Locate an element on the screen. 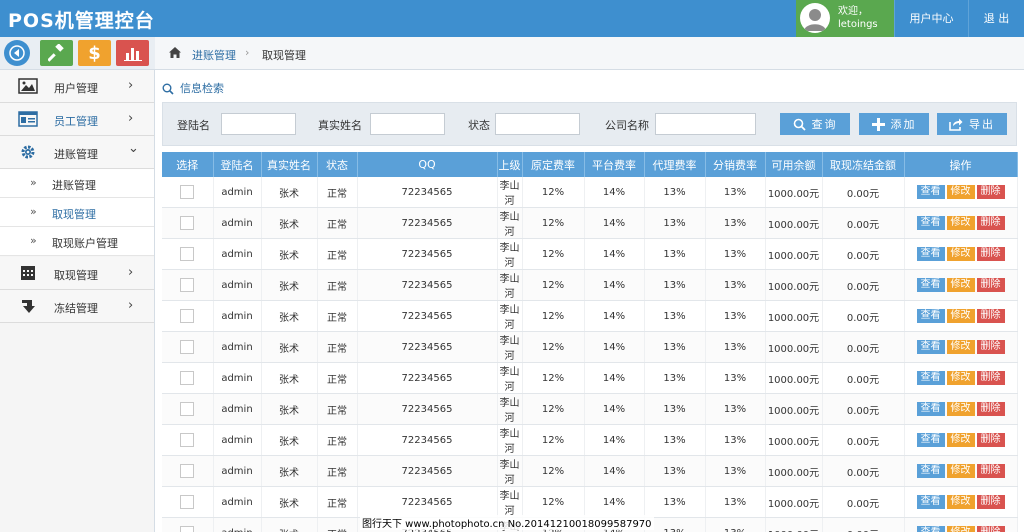  sidebar-item-withdraw: 取现管理 › is located at coordinates (77, 273).